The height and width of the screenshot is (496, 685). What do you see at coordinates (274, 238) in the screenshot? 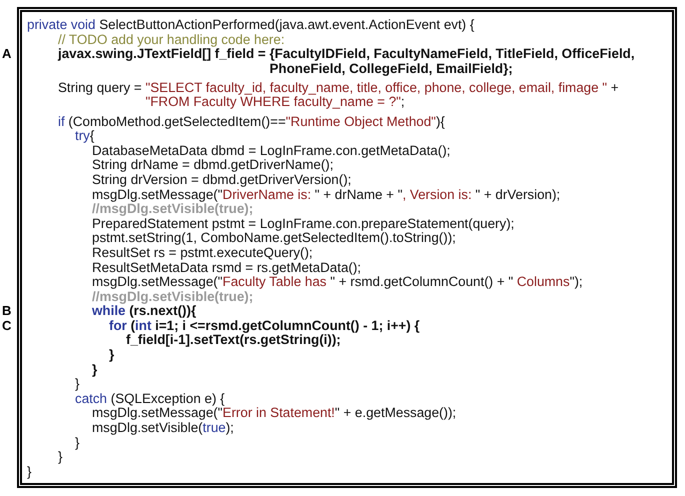
I see `code-line: pstmt.setString(1, ComboName.getSelectedItem().toString());` at bounding box center [274, 238].